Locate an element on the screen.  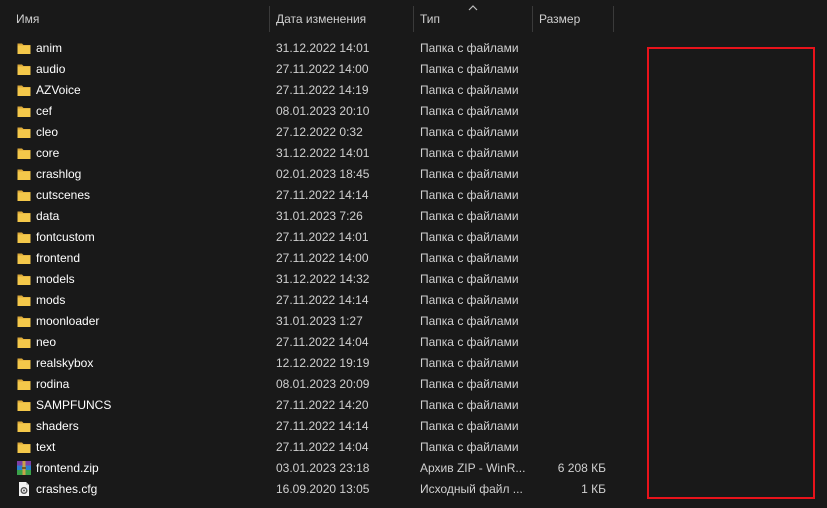
file-row: frontend 27.11.2022 14:00 Папка с файлами is located at coordinates (320, 258).